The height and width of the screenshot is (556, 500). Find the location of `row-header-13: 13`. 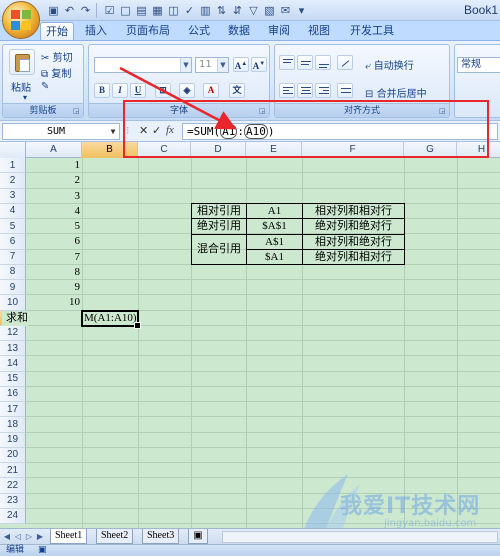

row-header-13: 13 is located at coordinates (13, 349).